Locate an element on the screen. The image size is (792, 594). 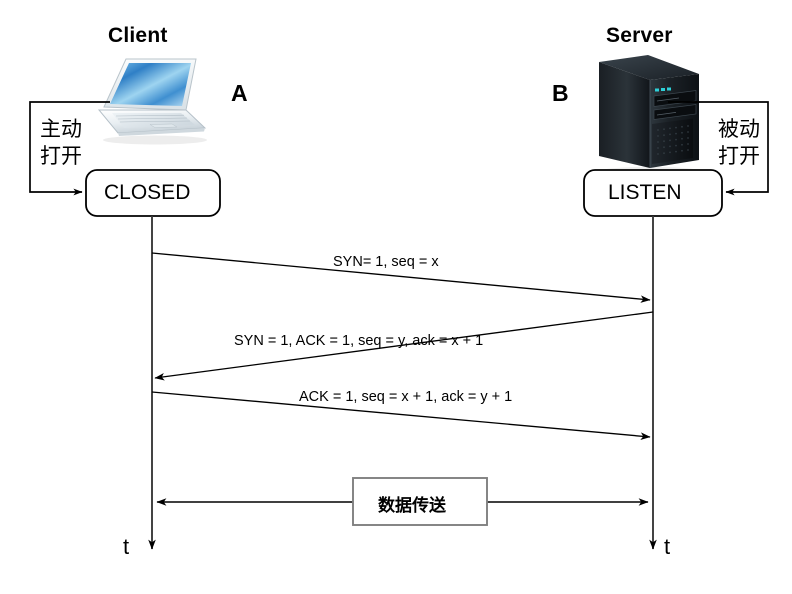
server-title: Server is located at coordinates (639, 35).